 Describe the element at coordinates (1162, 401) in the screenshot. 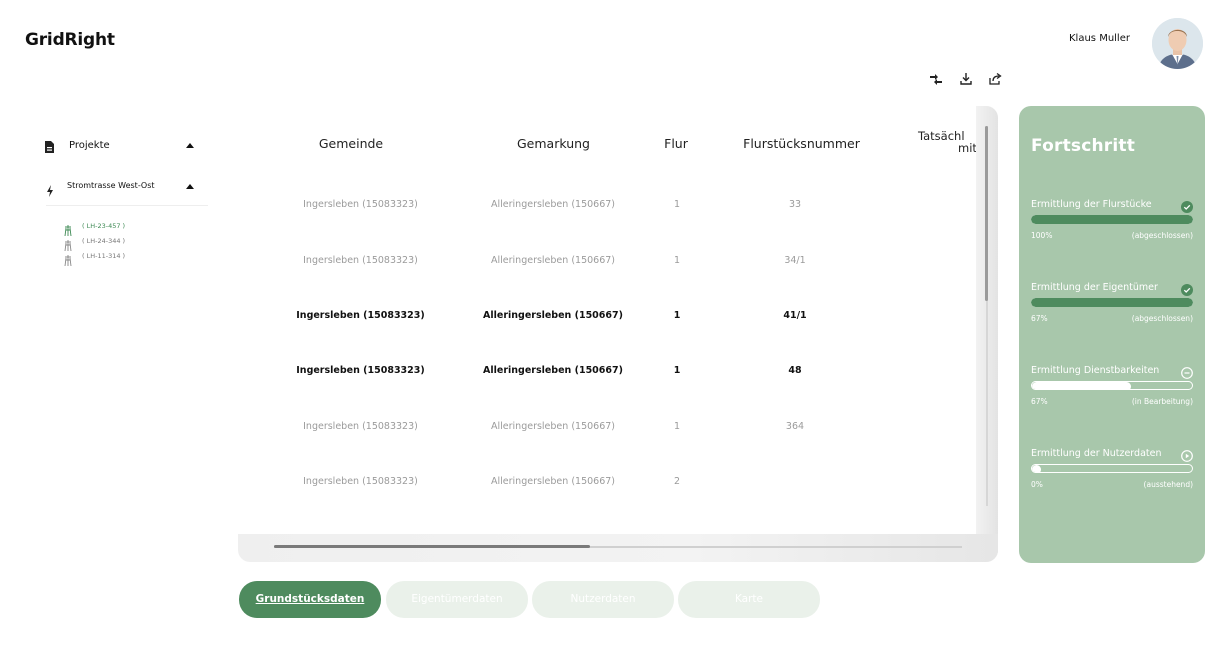

I see `progress-state: (in Bearbeitung)` at that location.